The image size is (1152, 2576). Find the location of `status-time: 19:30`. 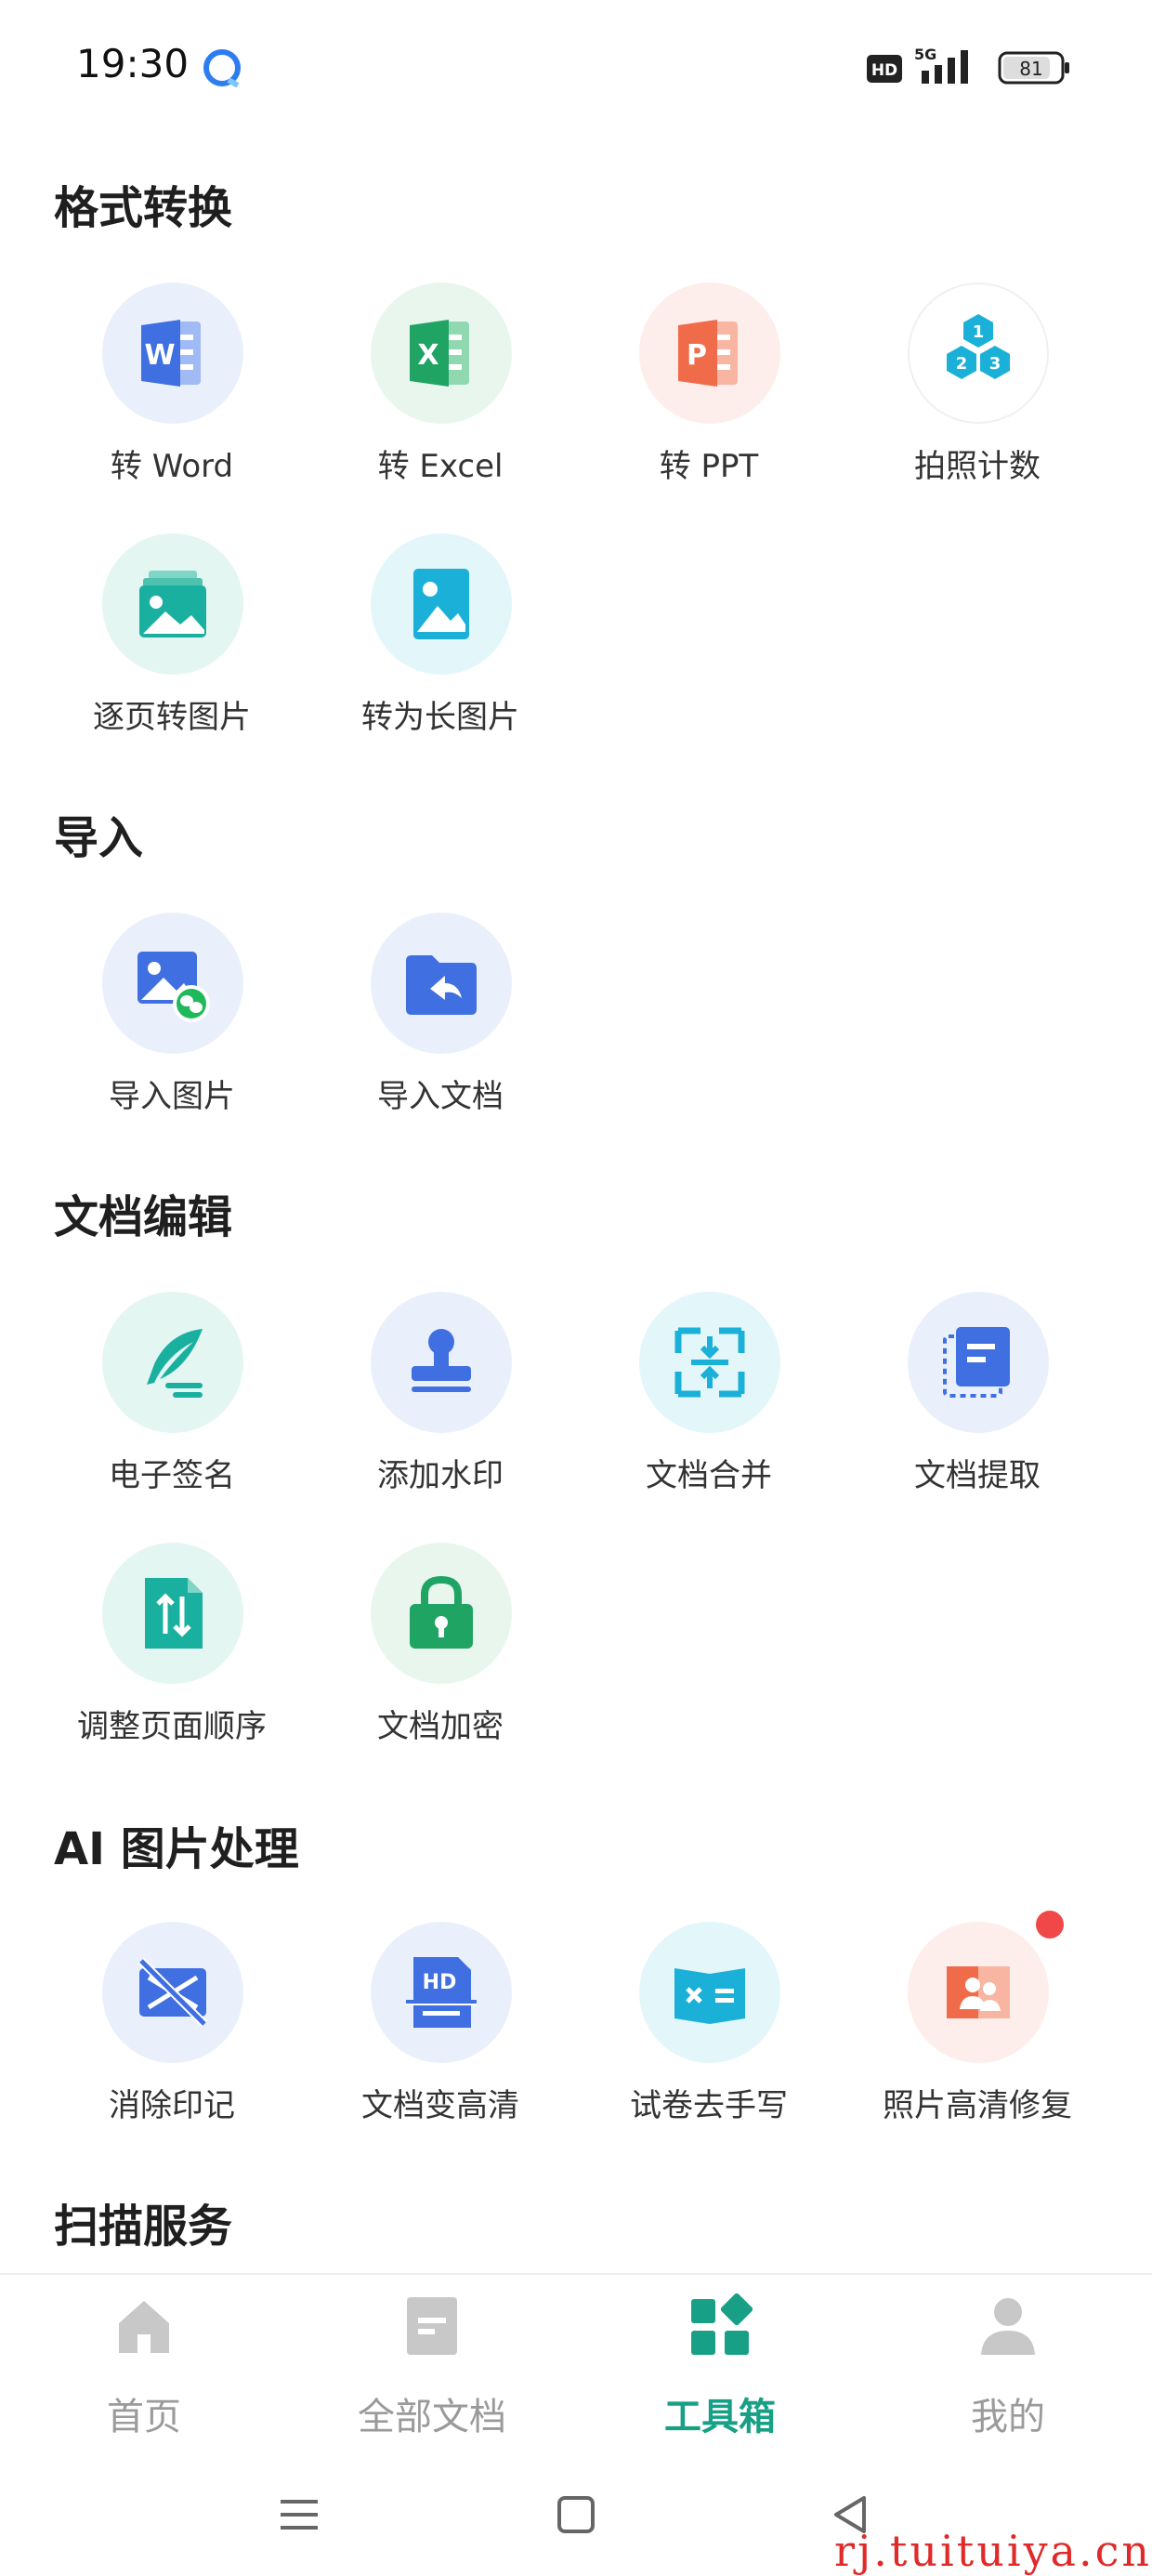

status-time: 19:30 is located at coordinates (133, 63).